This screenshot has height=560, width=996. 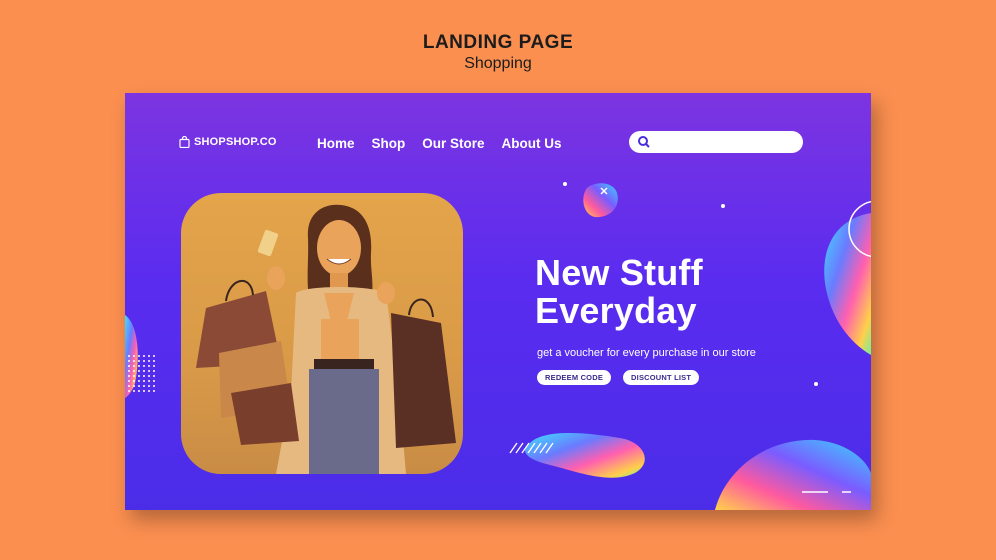 I want to click on page-subtitle: Shopping, so click(x=498, y=63).